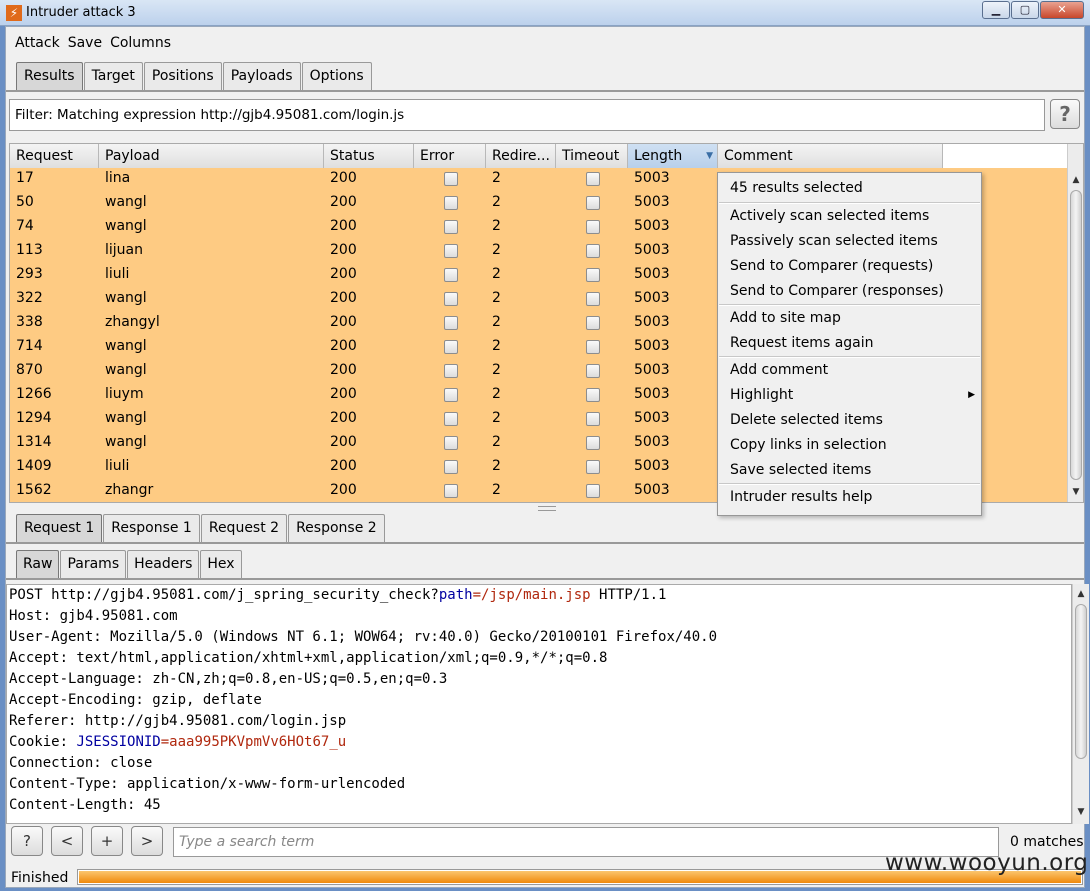 This screenshot has height=891, width=1090. I want to click on tab-options: Options, so click(336, 76).